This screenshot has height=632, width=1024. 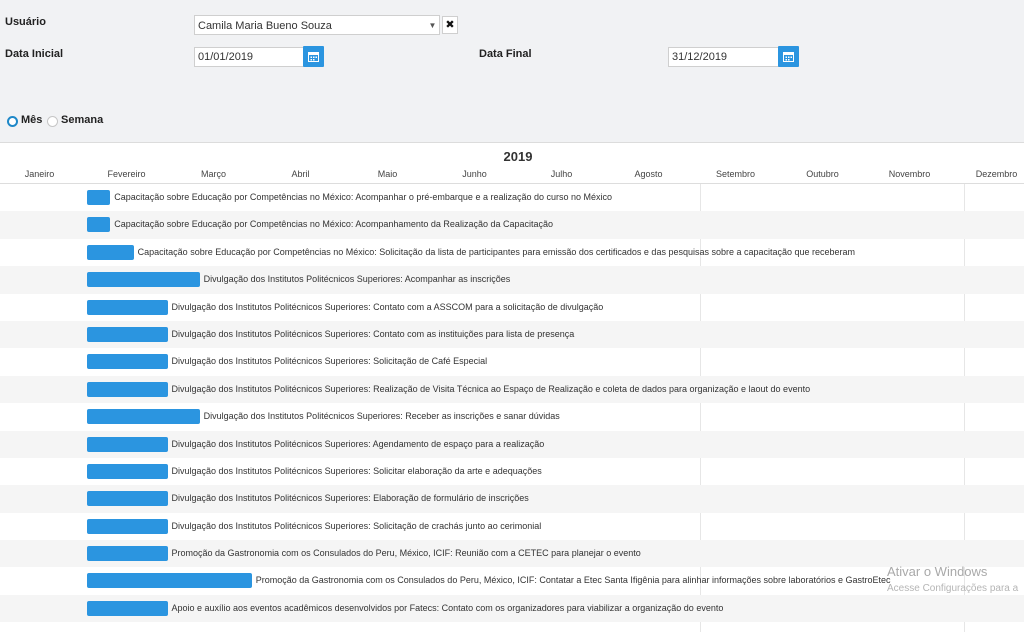 What do you see at coordinates (39, 174) in the screenshot?
I see `month-label: Janeiro` at bounding box center [39, 174].